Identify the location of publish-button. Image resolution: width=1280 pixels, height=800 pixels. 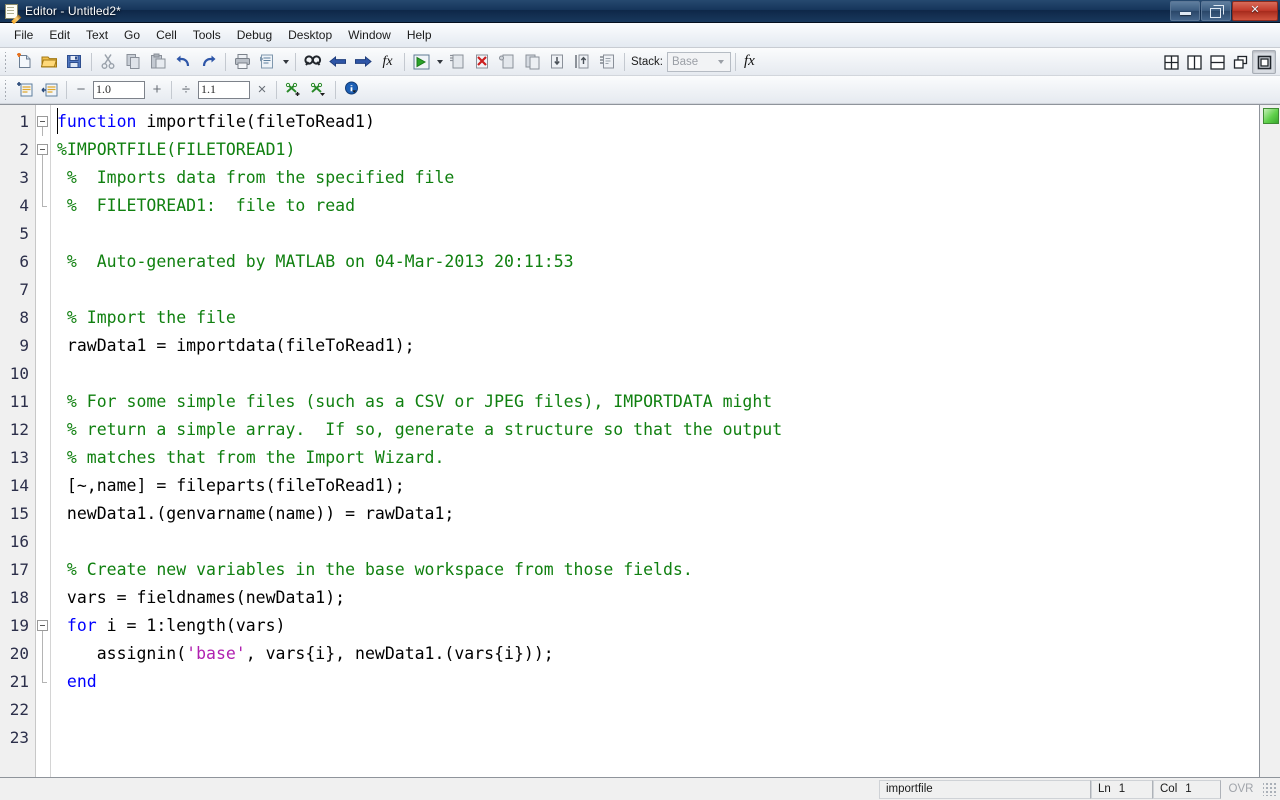
(267, 62).